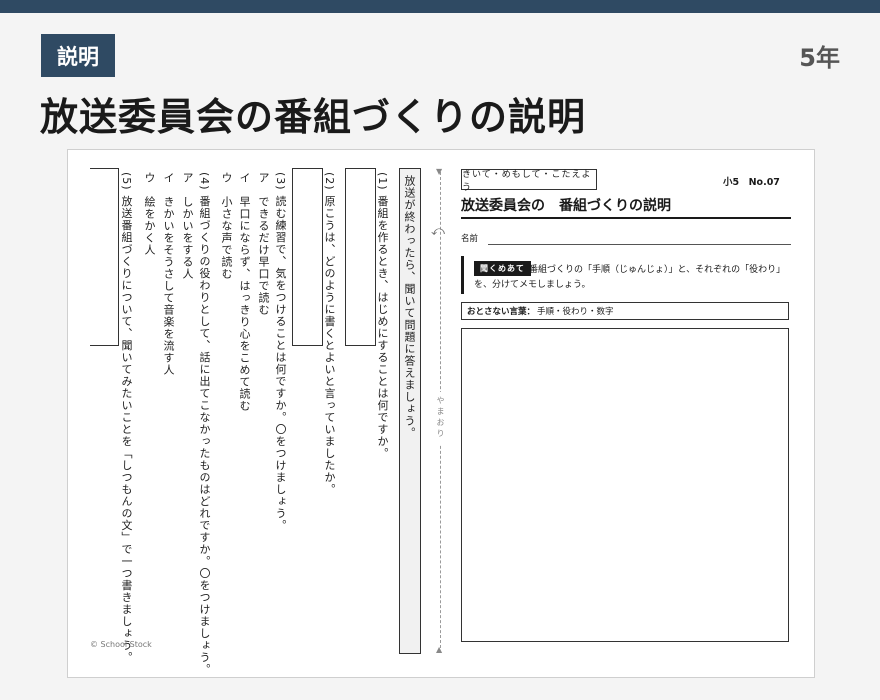 This screenshot has height=700, width=880. What do you see at coordinates (751, 182) in the screenshot?
I see `sheet-number: 小5 No.07` at bounding box center [751, 182].